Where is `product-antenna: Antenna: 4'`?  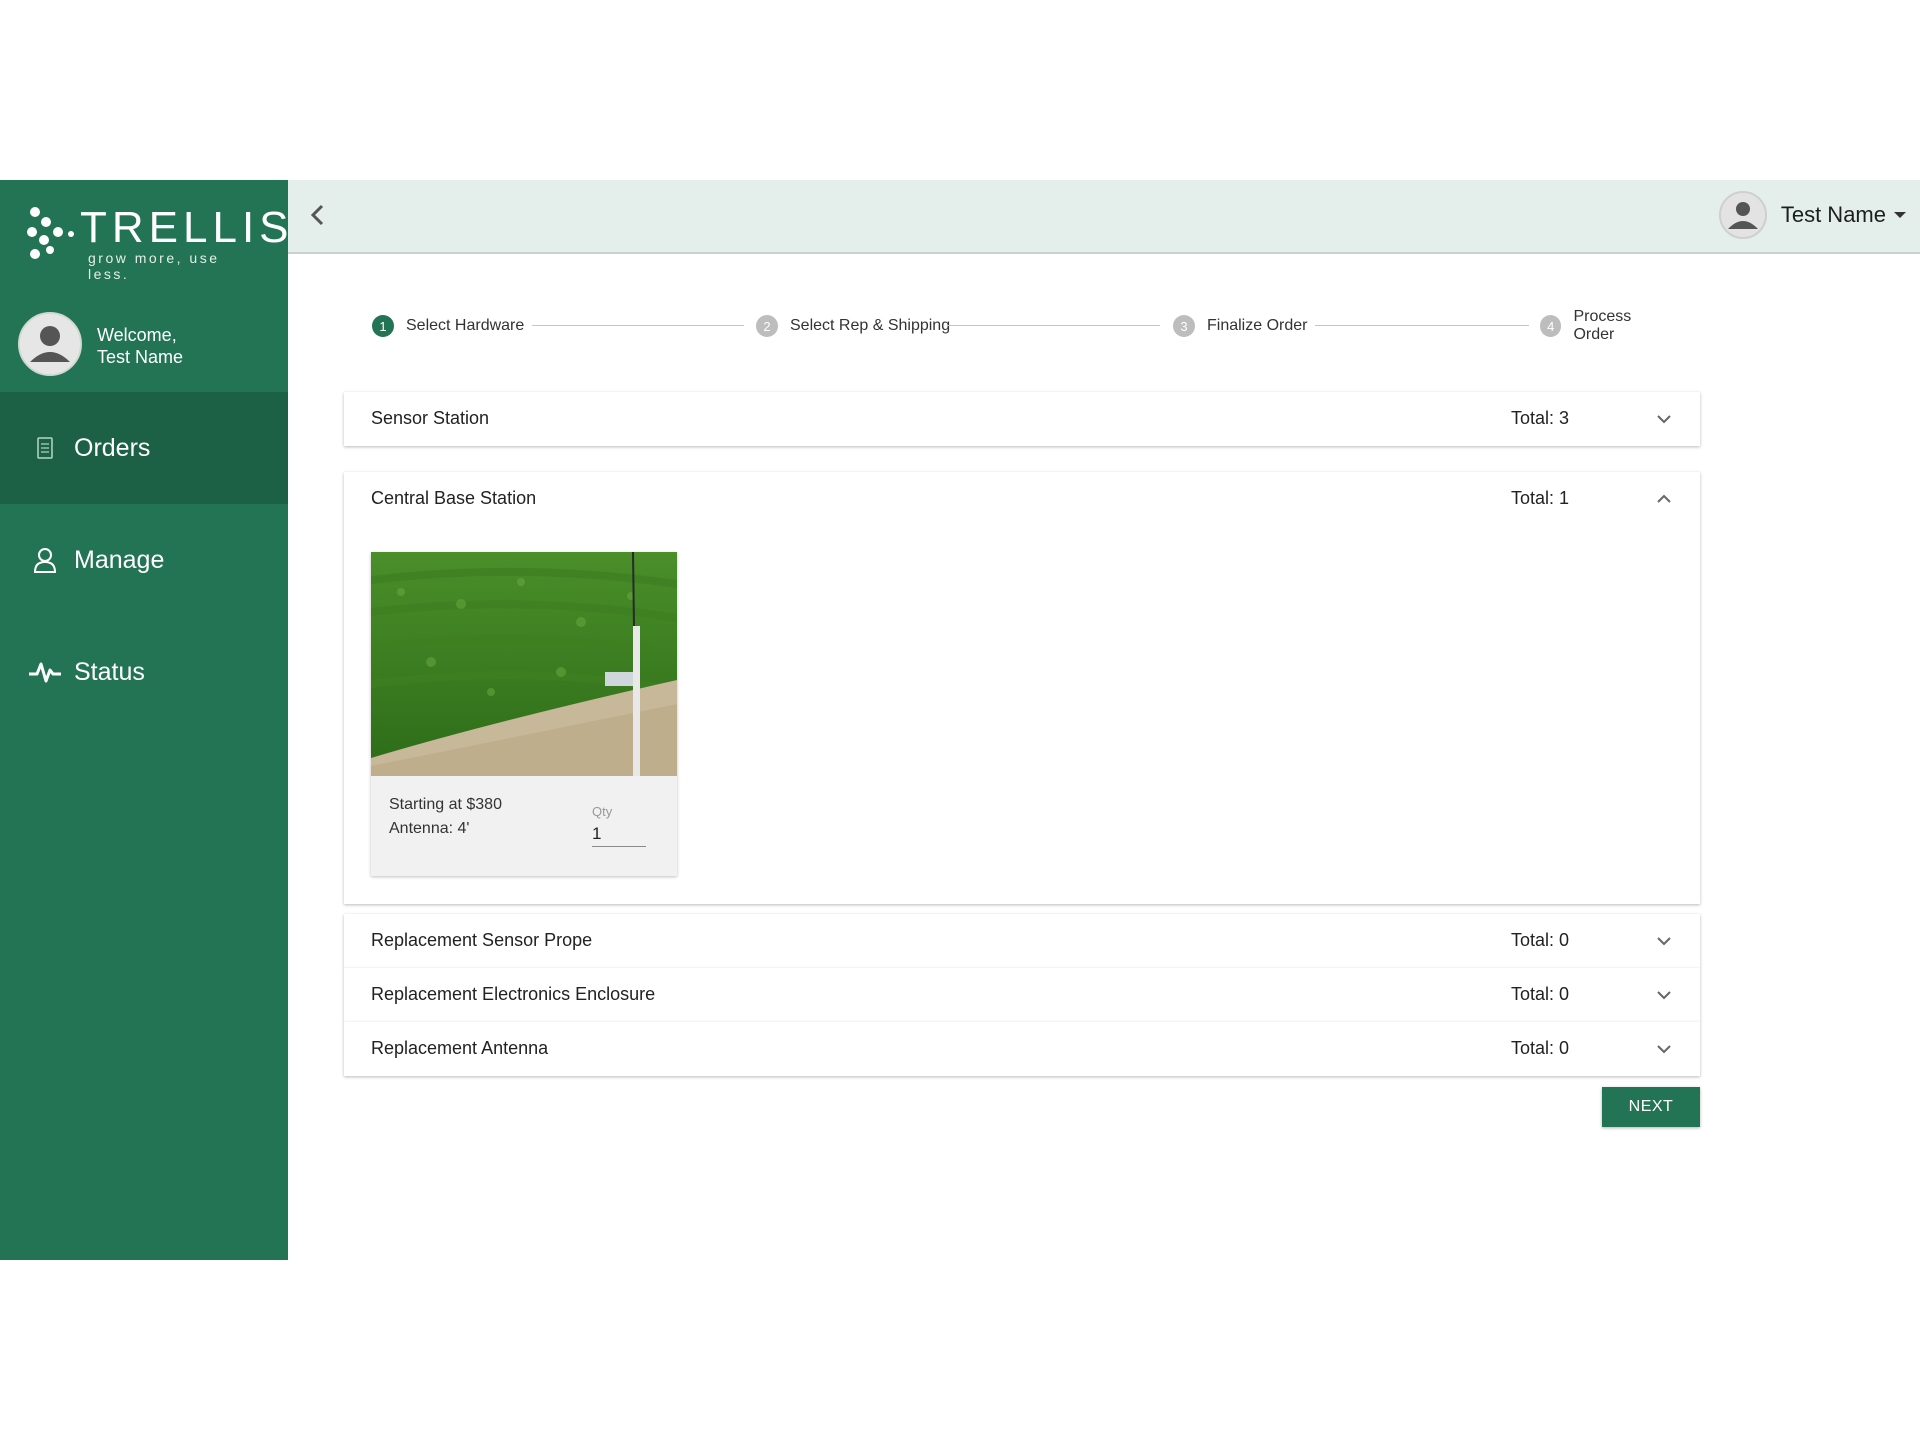 product-antenna: Antenna: 4' is located at coordinates (429, 828).